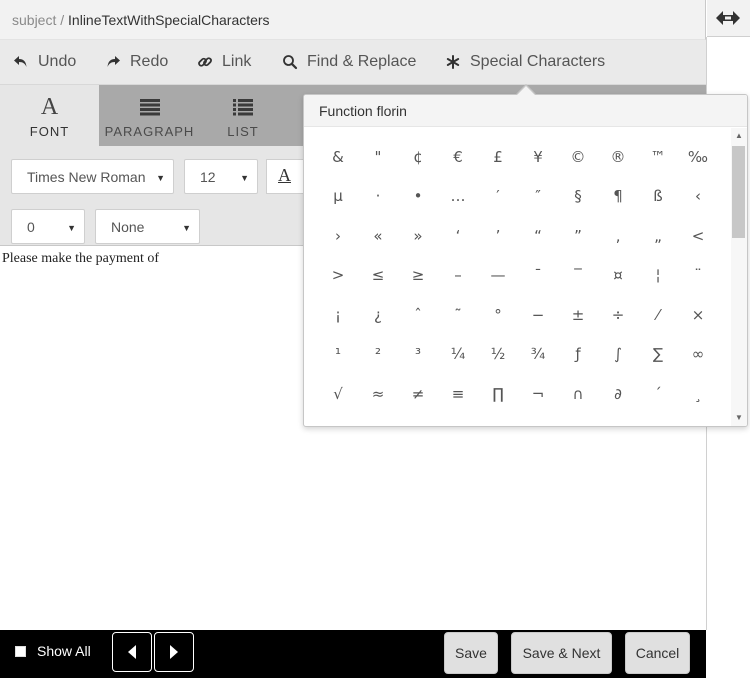 The image size is (750, 678). Describe the element at coordinates (285, 176) in the screenshot. I see `font-color-button: A` at that location.